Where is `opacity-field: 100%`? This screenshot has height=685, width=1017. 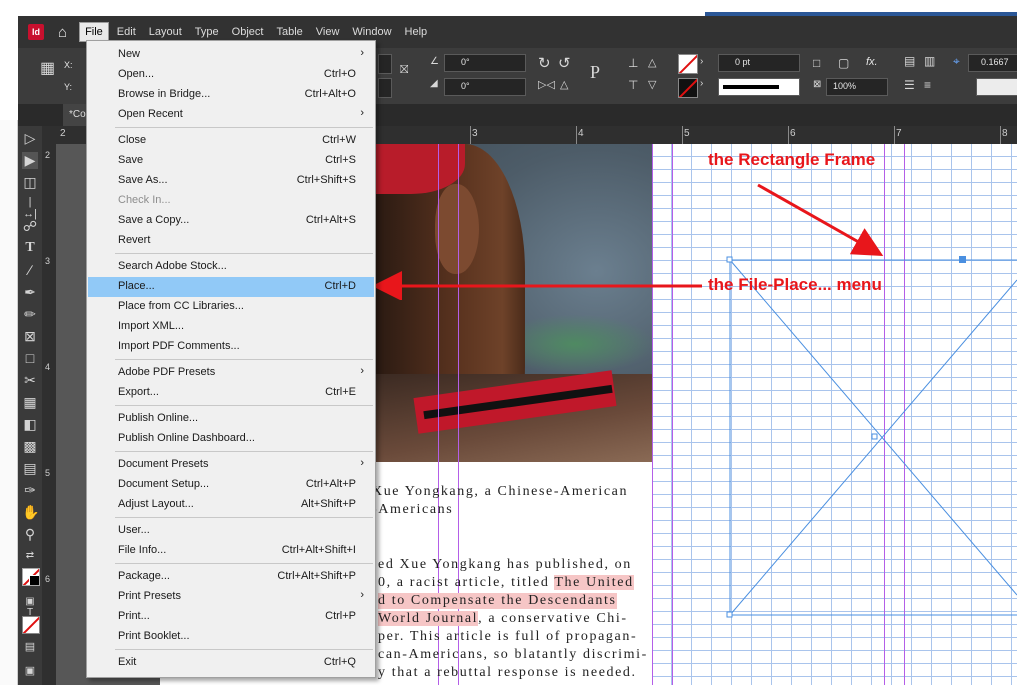 opacity-field: 100% is located at coordinates (857, 87).